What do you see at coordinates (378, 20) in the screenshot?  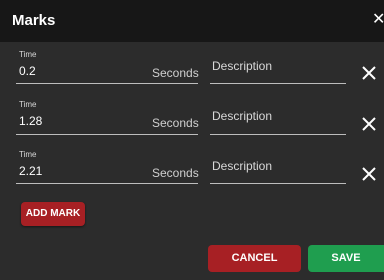 I see `close-icon: ✕` at bounding box center [378, 20].